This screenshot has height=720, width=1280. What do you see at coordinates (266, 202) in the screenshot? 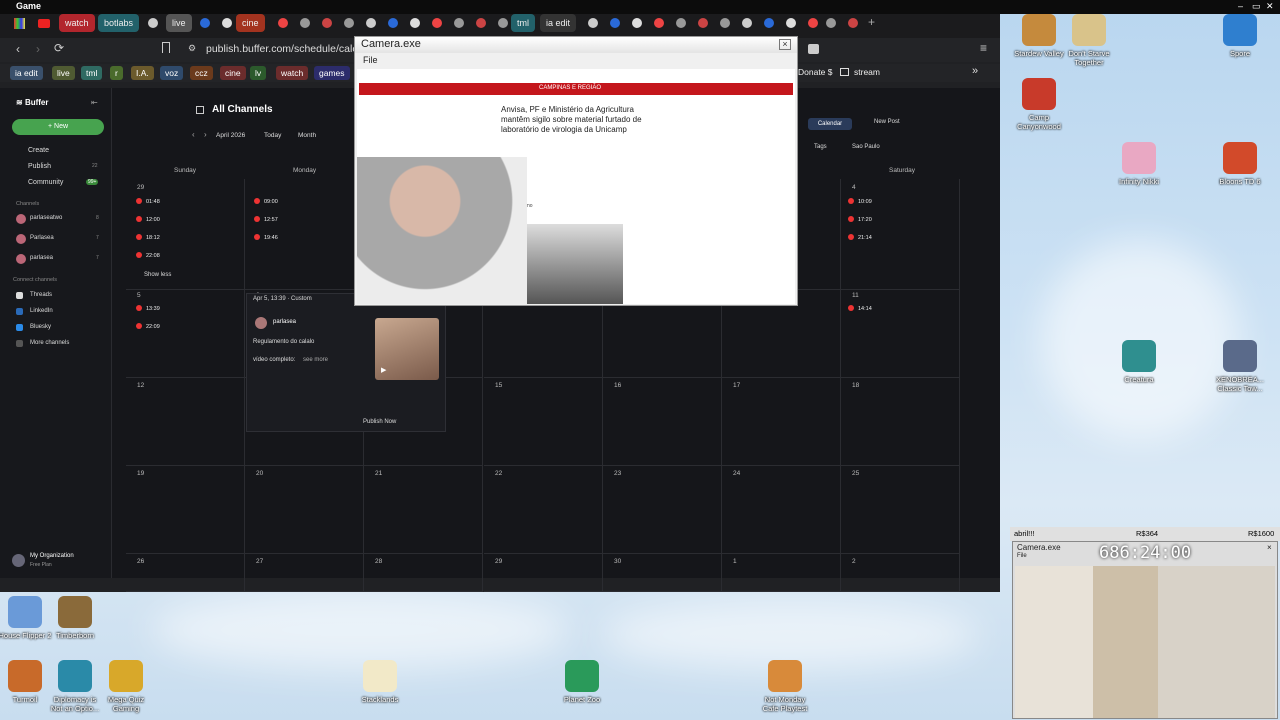
I see `scheduled-post: 09:00` at bounding box center [266, 202].